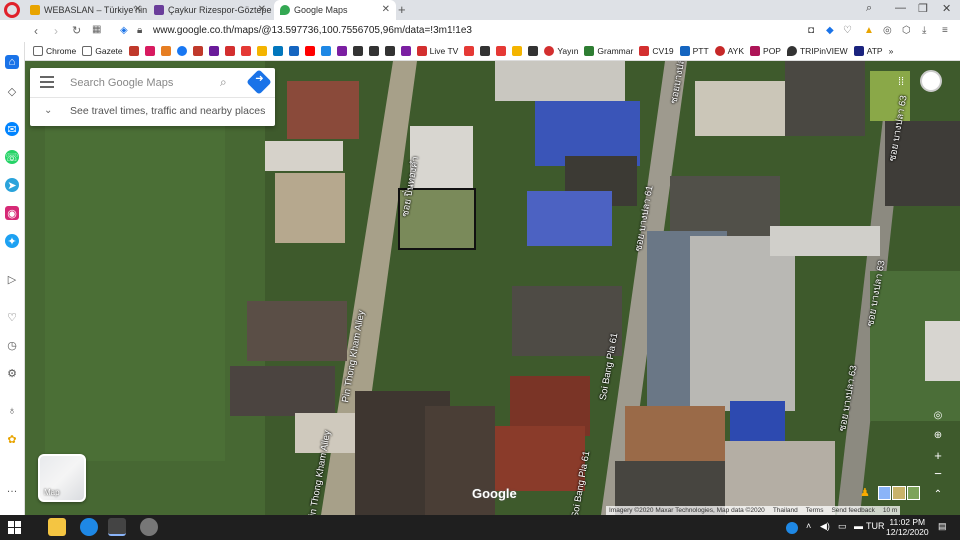 This screenshot has height=540, width=960. Describe the element at coordinates (47, 82) in the screenshot. I see `hamburger-menu-icon` at that location.